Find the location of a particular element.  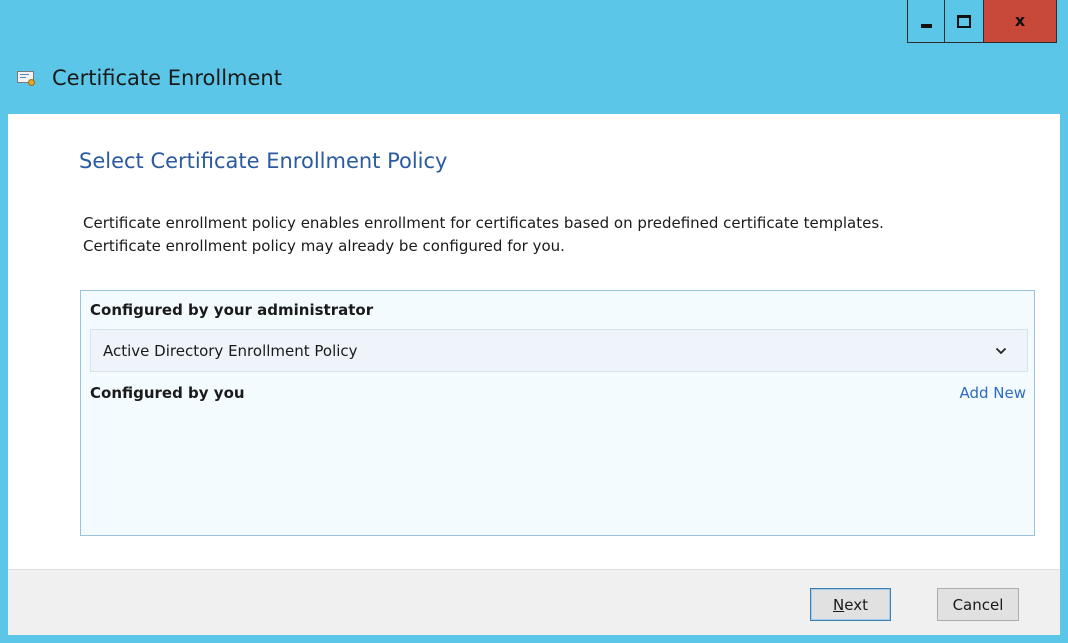

add-new-link: Add New is located at coordinates (992, 393).